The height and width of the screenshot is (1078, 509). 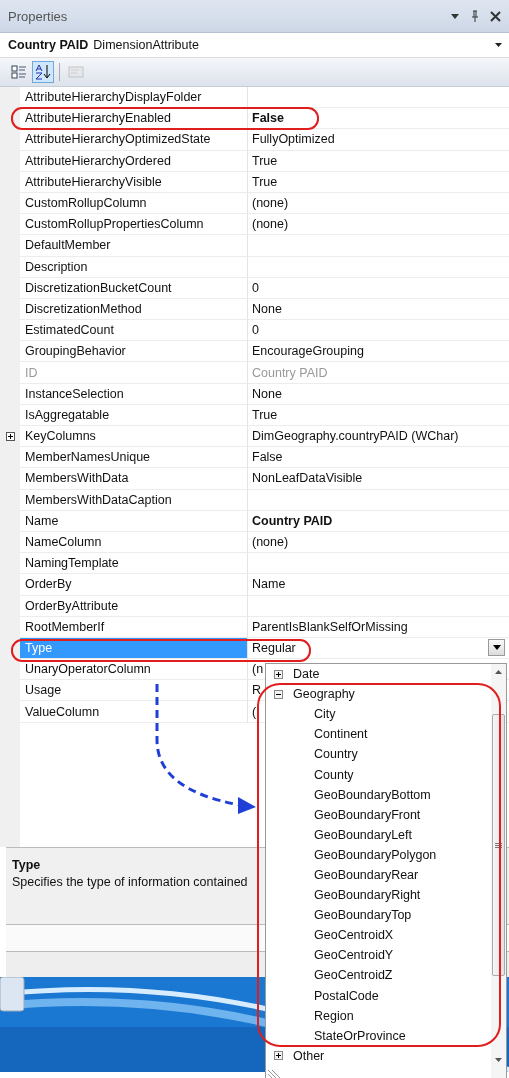 What do you see at coordinates (254, 711) in the screenshot?
I see `property-value: (` at bounding box center [254, 711].